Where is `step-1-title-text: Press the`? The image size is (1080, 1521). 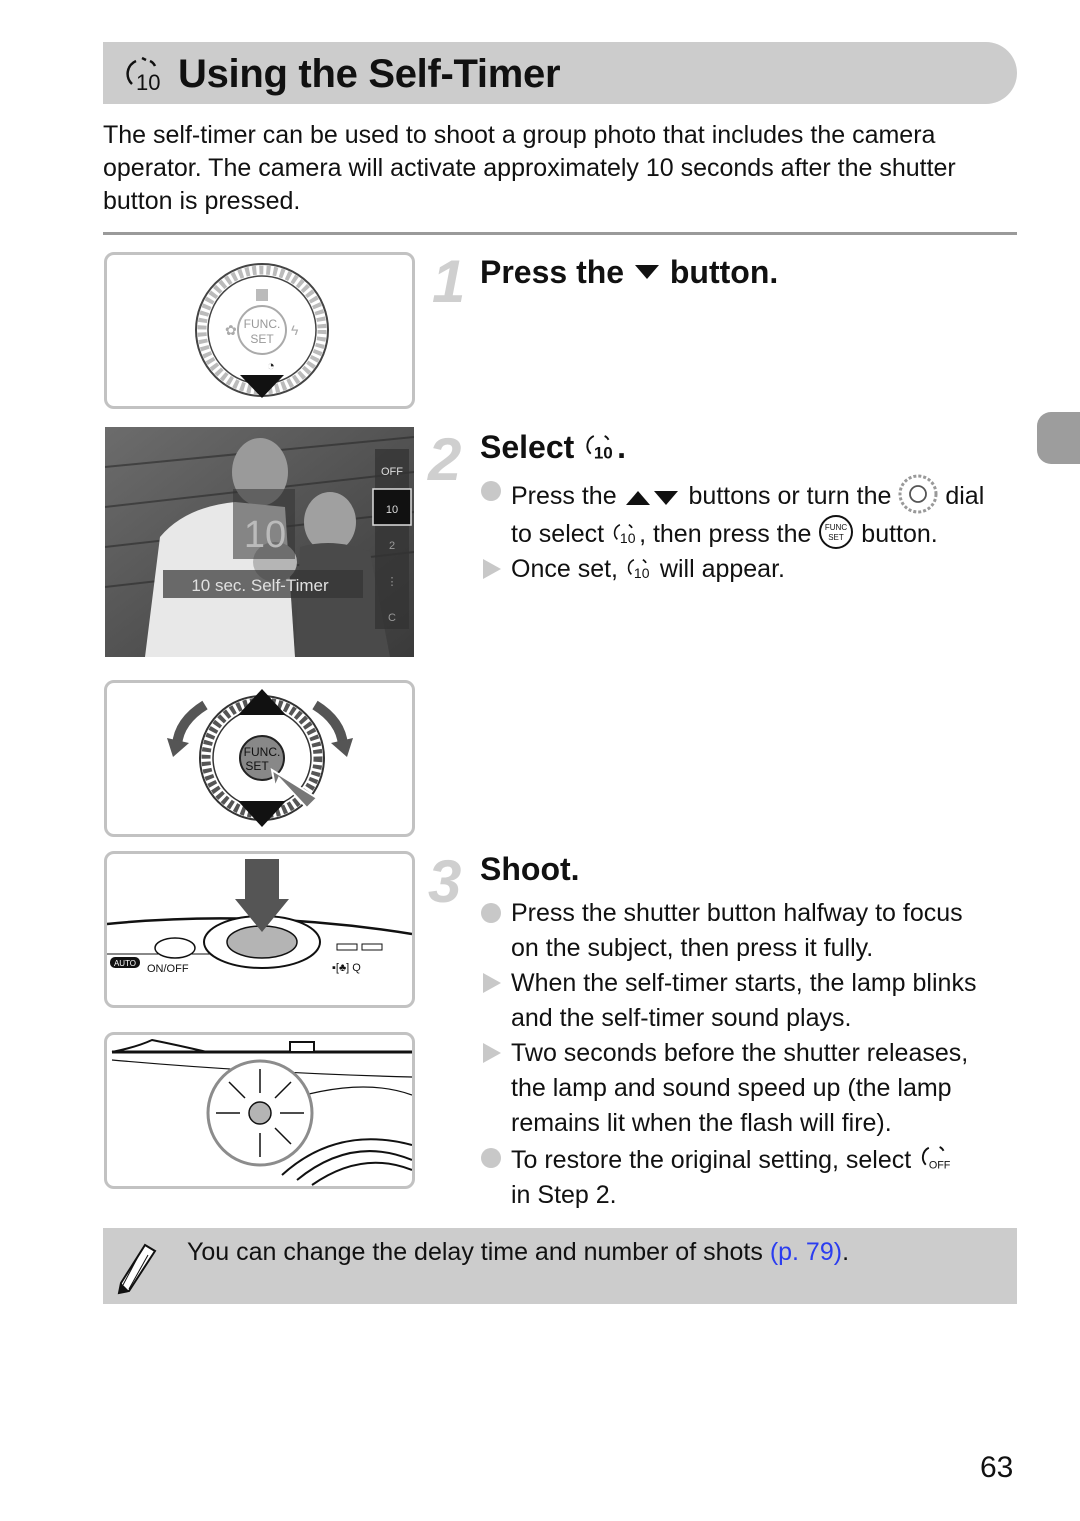
step-1-title-text: Press the is located at coordinates (552, 272).